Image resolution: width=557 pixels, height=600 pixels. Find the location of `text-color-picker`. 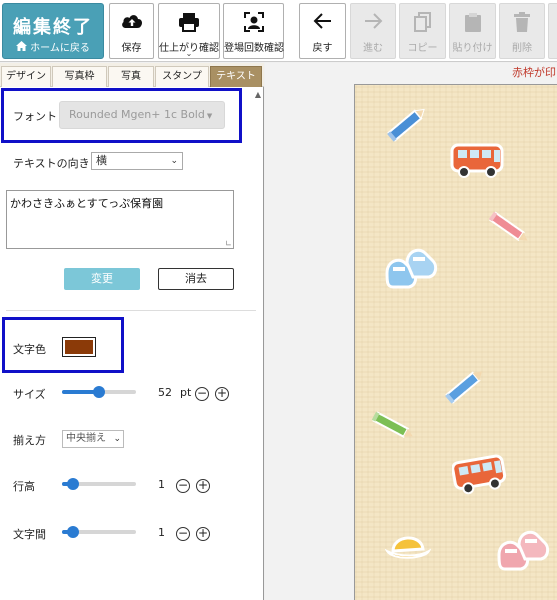

text-color-picker is located at coordinates (79, 347).